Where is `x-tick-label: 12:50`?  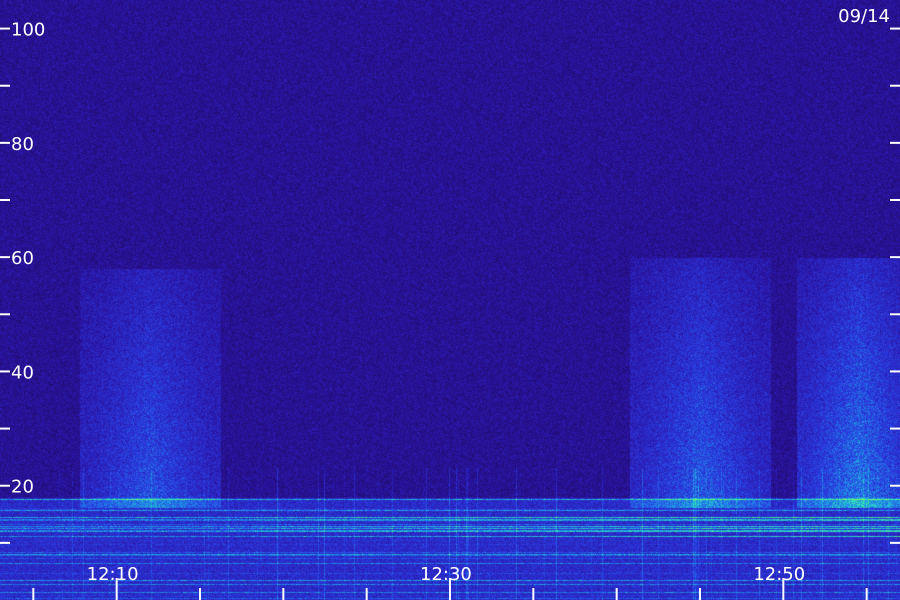
x-tick-label: 12:50 is located at coordinates (779, 574).